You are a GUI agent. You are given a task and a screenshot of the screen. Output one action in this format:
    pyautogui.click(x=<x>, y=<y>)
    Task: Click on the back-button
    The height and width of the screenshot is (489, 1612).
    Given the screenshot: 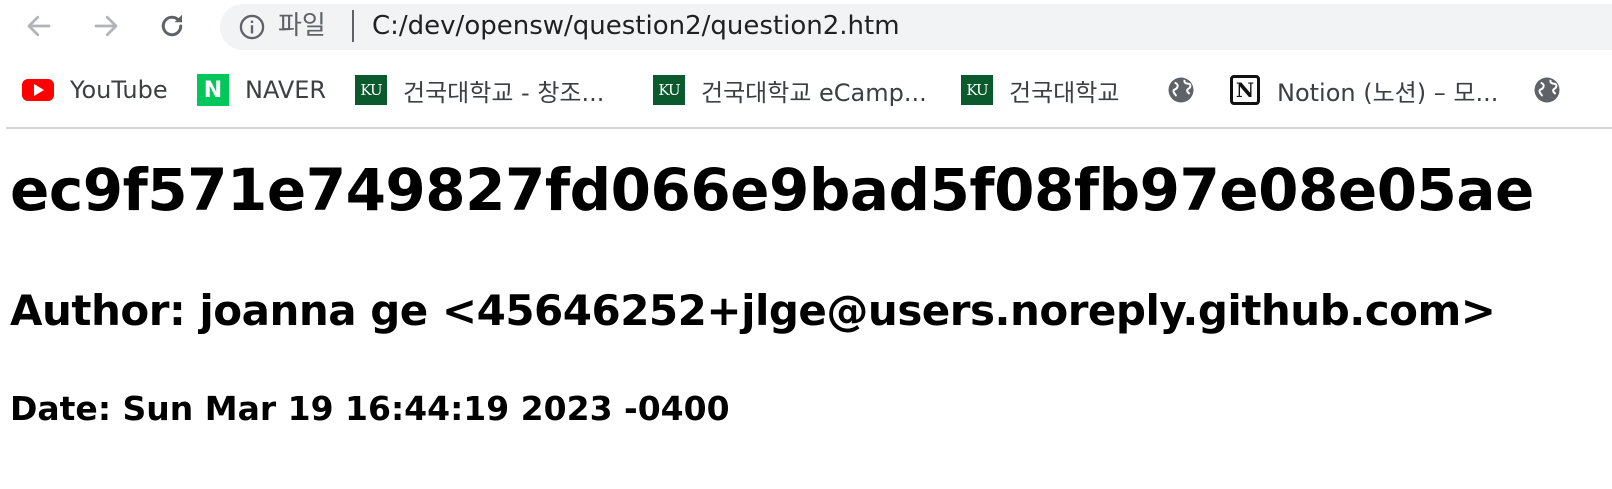 What is the action you would take?
    pyautogui.click(x=39, y=26)
    